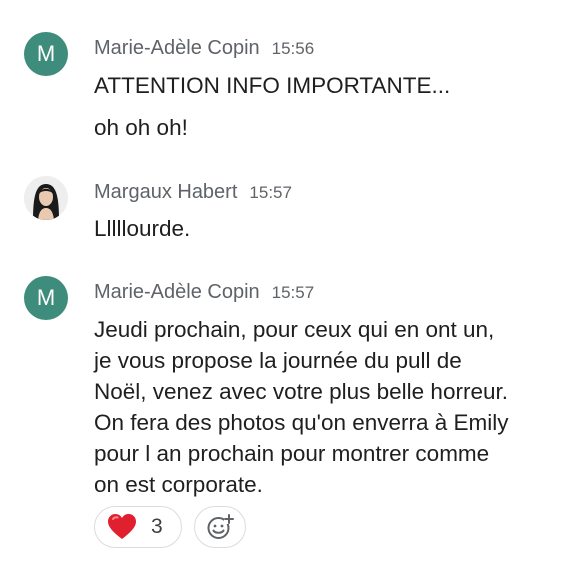 Image resolution: width=582 pixels, height=578 pixels. Describe the element at coordinates (301, 422) in the screenshot. I see `message-text: On fera des photos qu'on enverra à Emily` at that location.